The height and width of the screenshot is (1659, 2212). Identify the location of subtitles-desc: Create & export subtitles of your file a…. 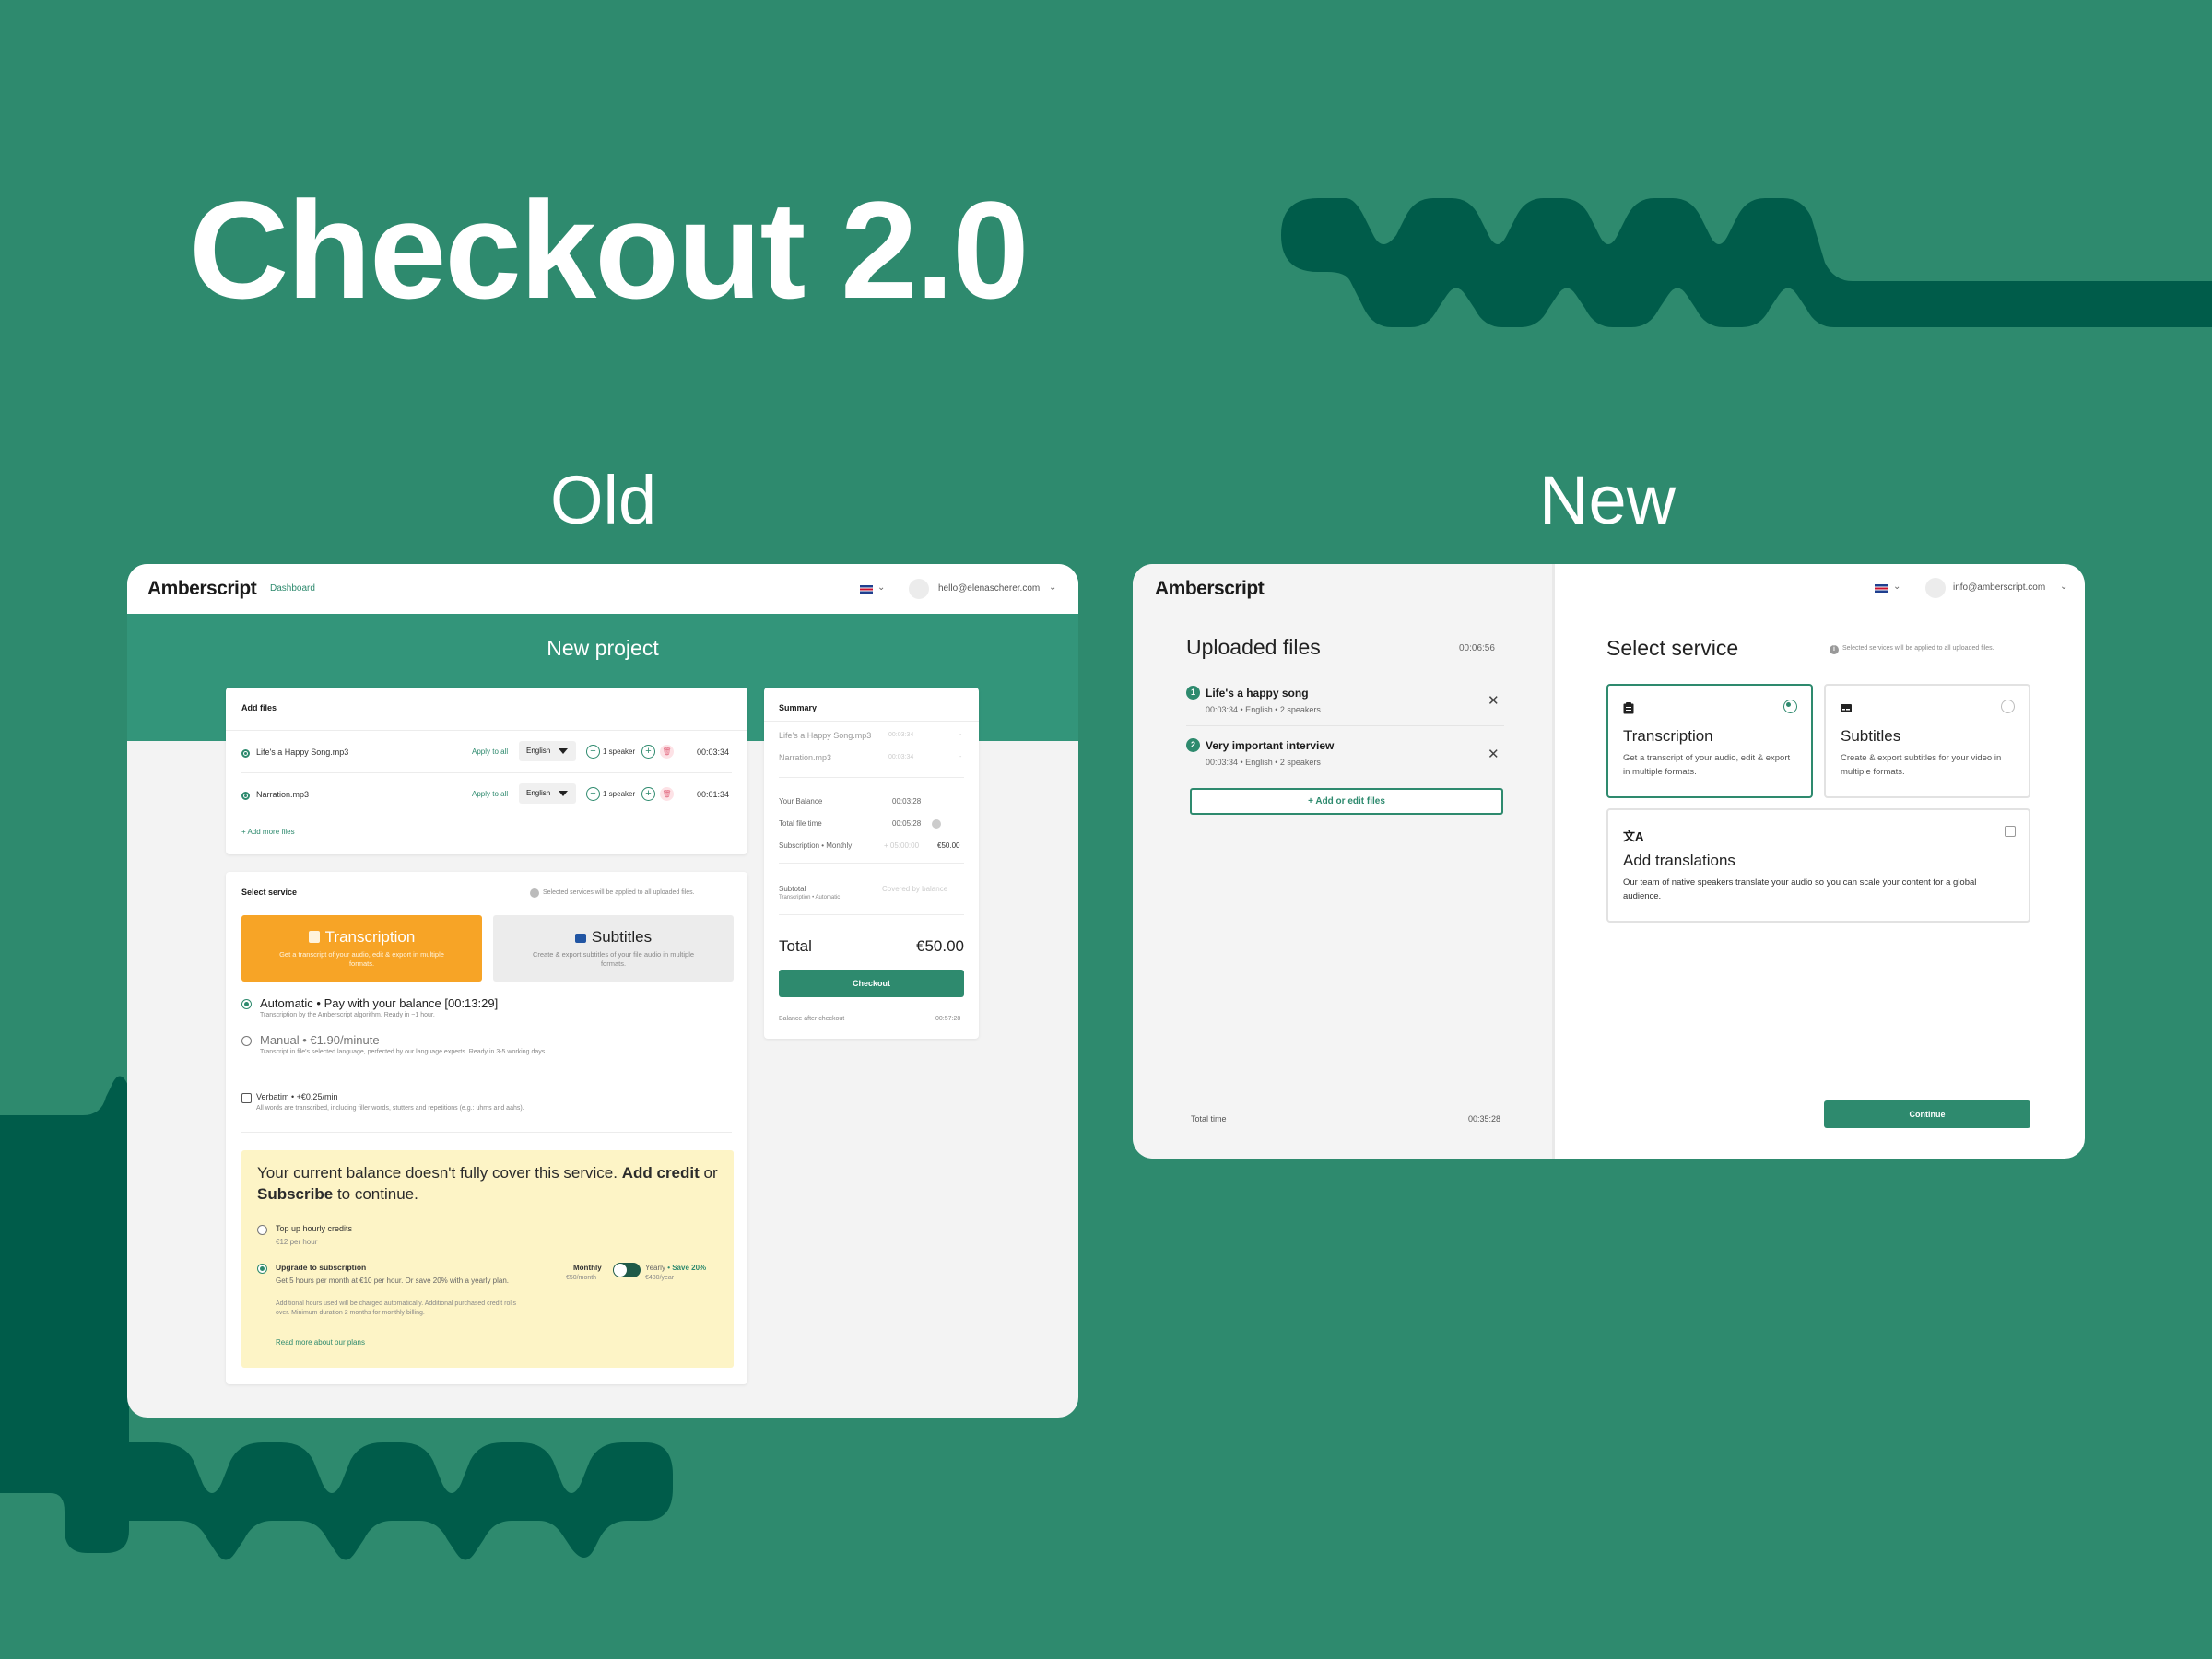
(613, 959).